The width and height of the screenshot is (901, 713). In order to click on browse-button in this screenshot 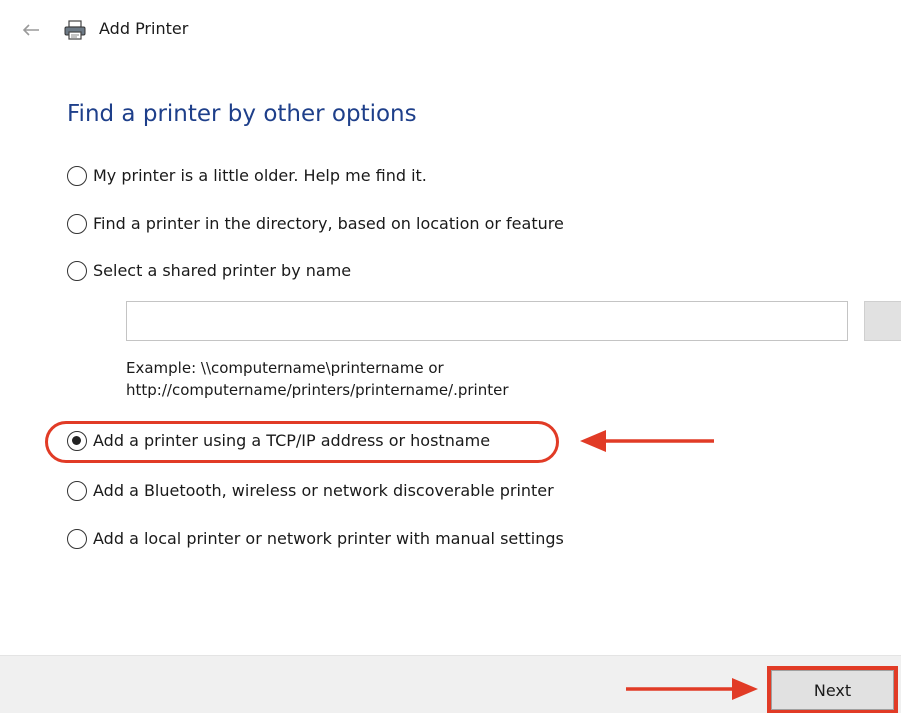, I will do `click(882, 321)`.